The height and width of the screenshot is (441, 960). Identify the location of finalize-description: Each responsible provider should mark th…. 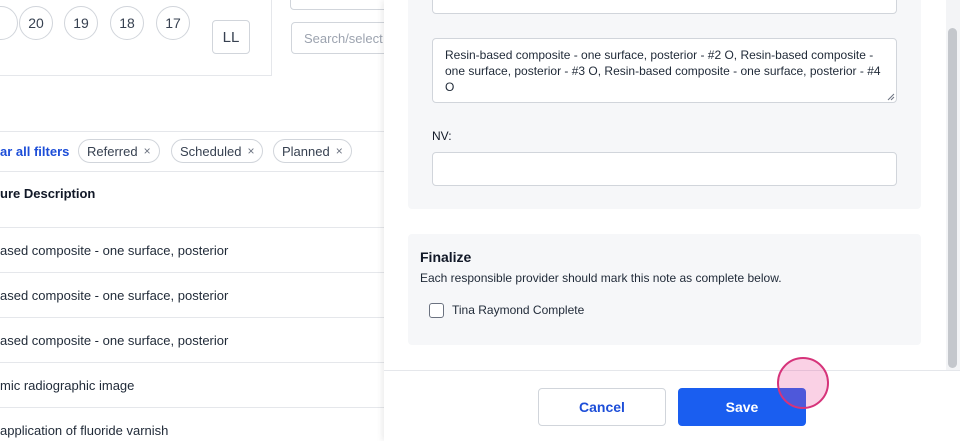
(601, 278).